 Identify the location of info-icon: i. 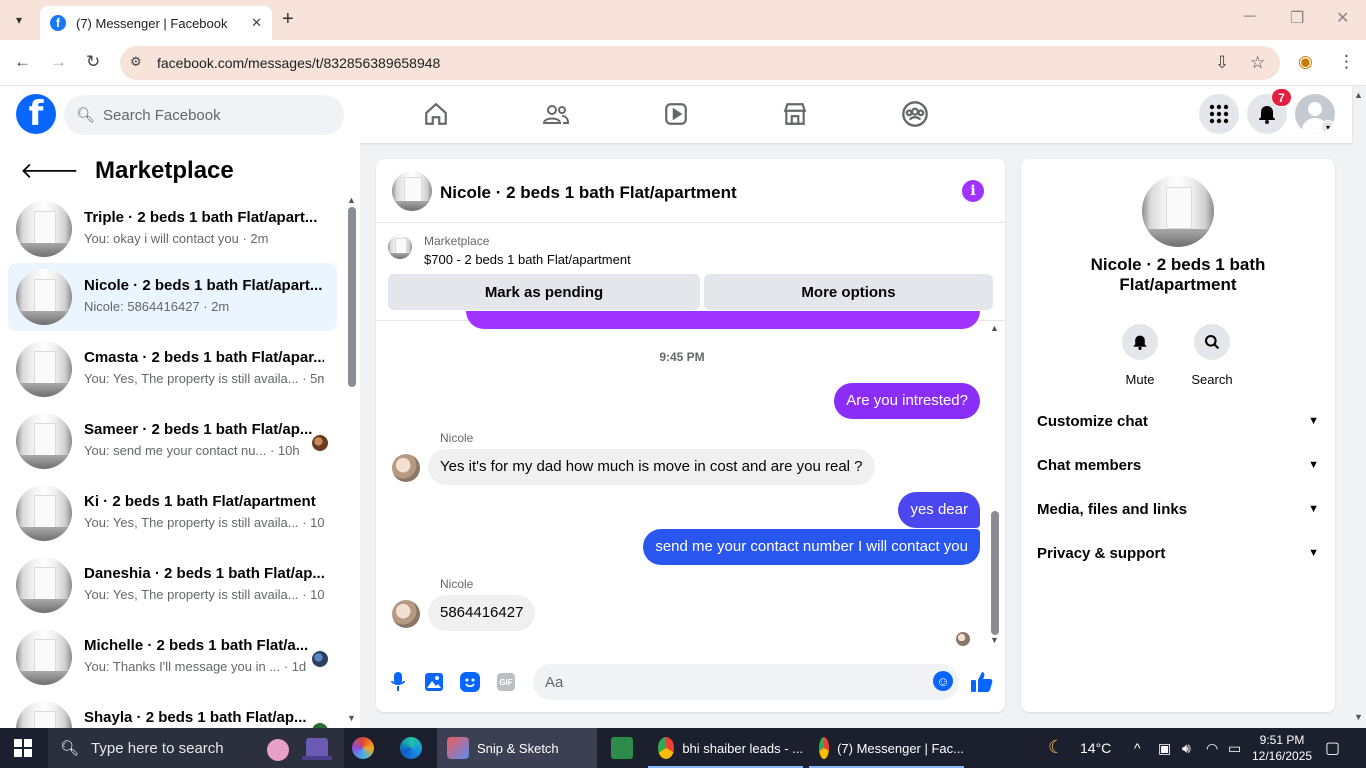
(973, 191).